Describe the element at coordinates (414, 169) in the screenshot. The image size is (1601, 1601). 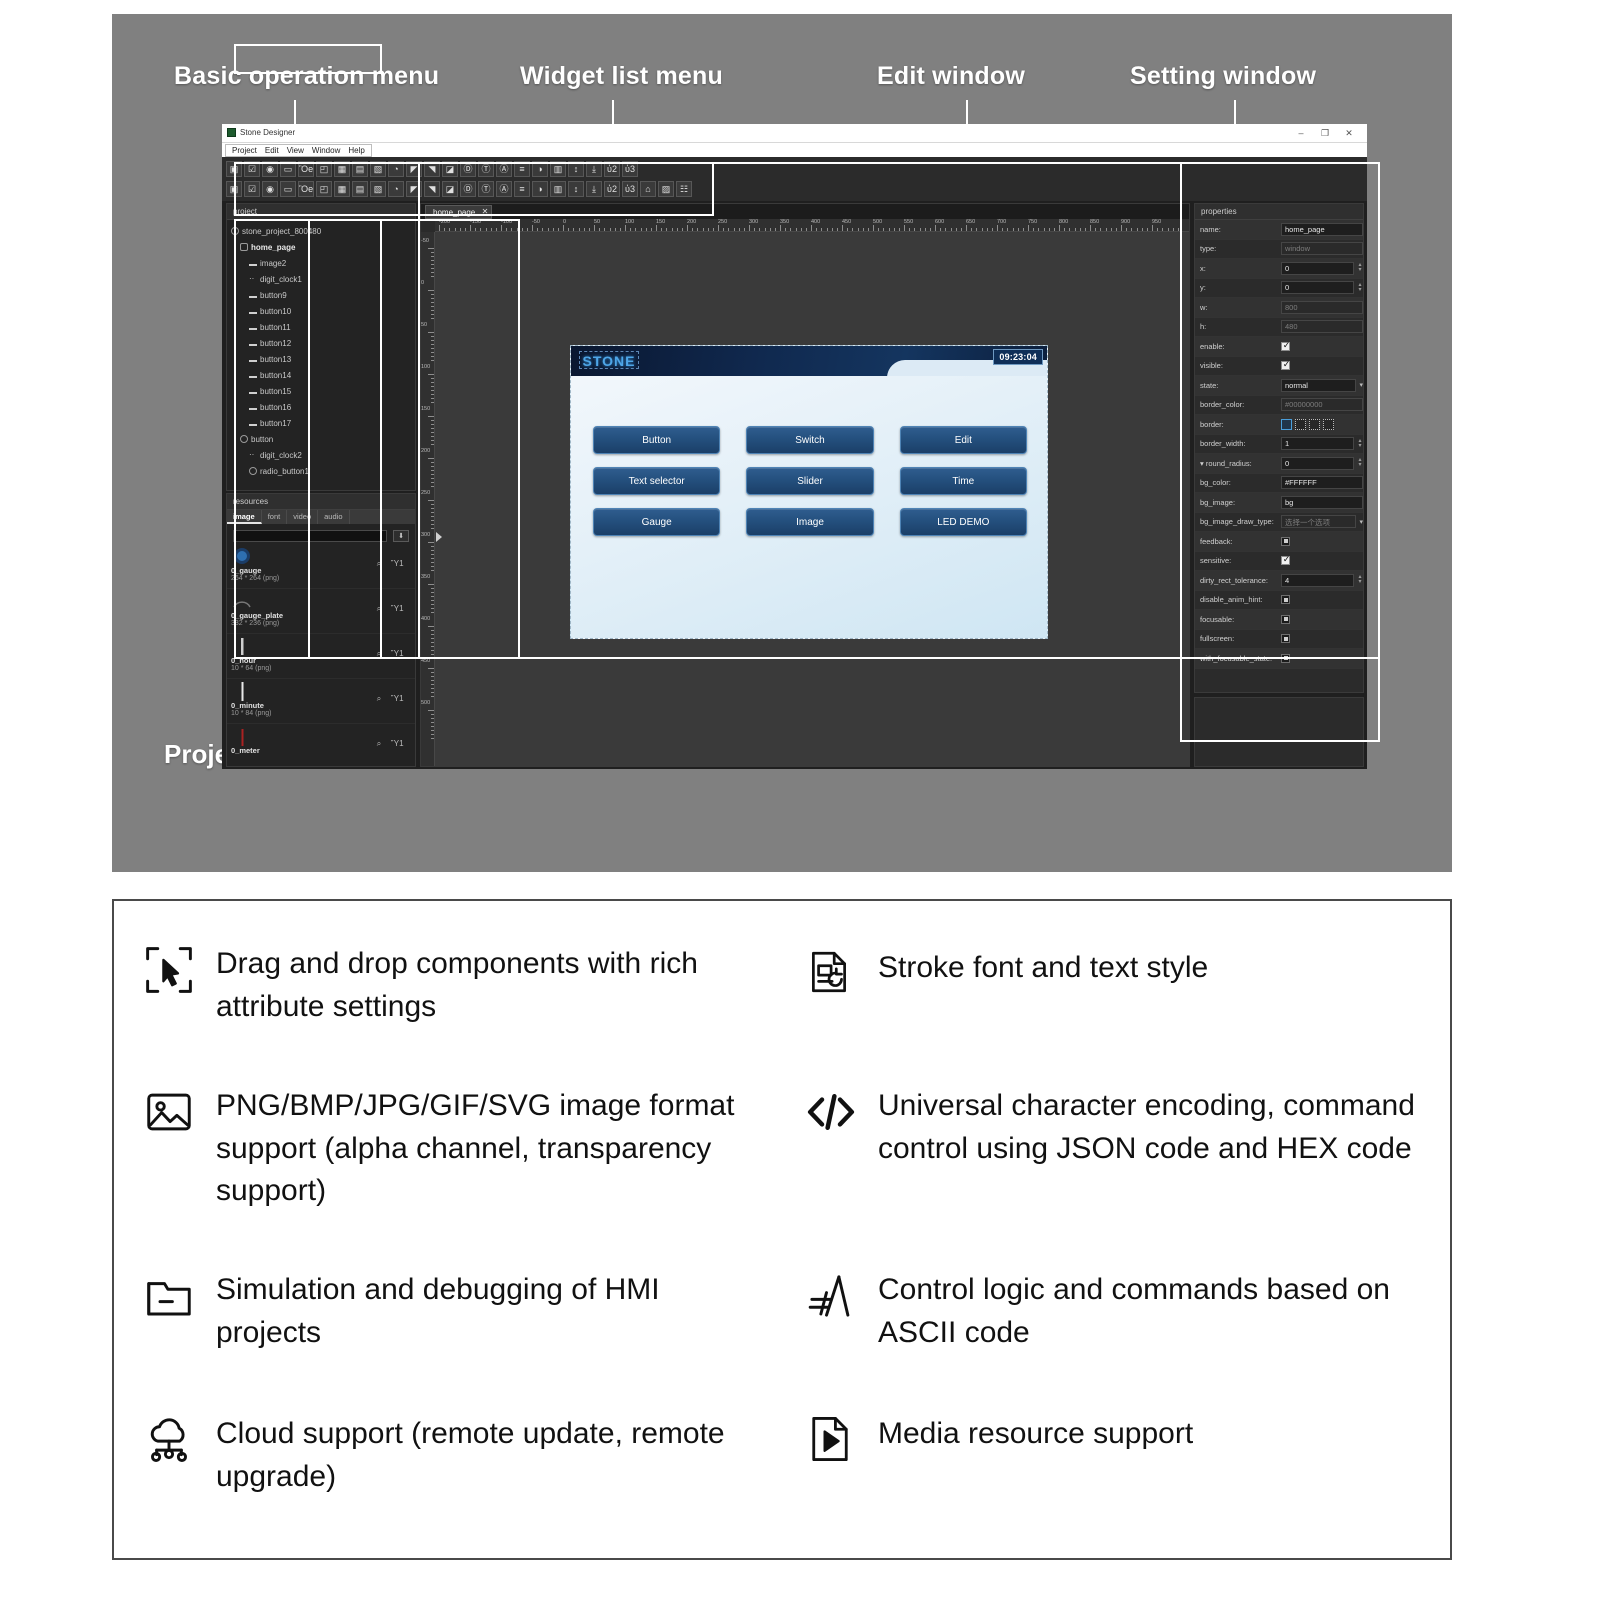
I see `edit-widget-icon: ◤` at that location.